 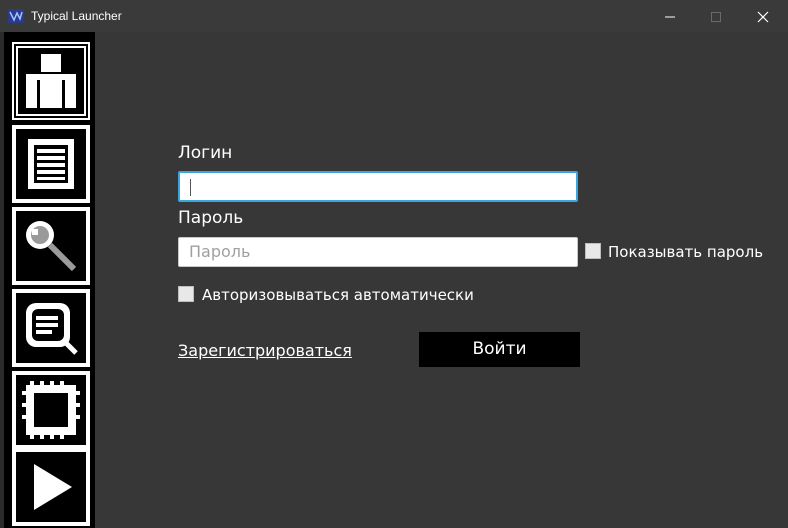 What do you see at coordinates (265, 351) in the screenshot?
I see `register-link: Зарегистрироваться` at bounding box center [265, 351].